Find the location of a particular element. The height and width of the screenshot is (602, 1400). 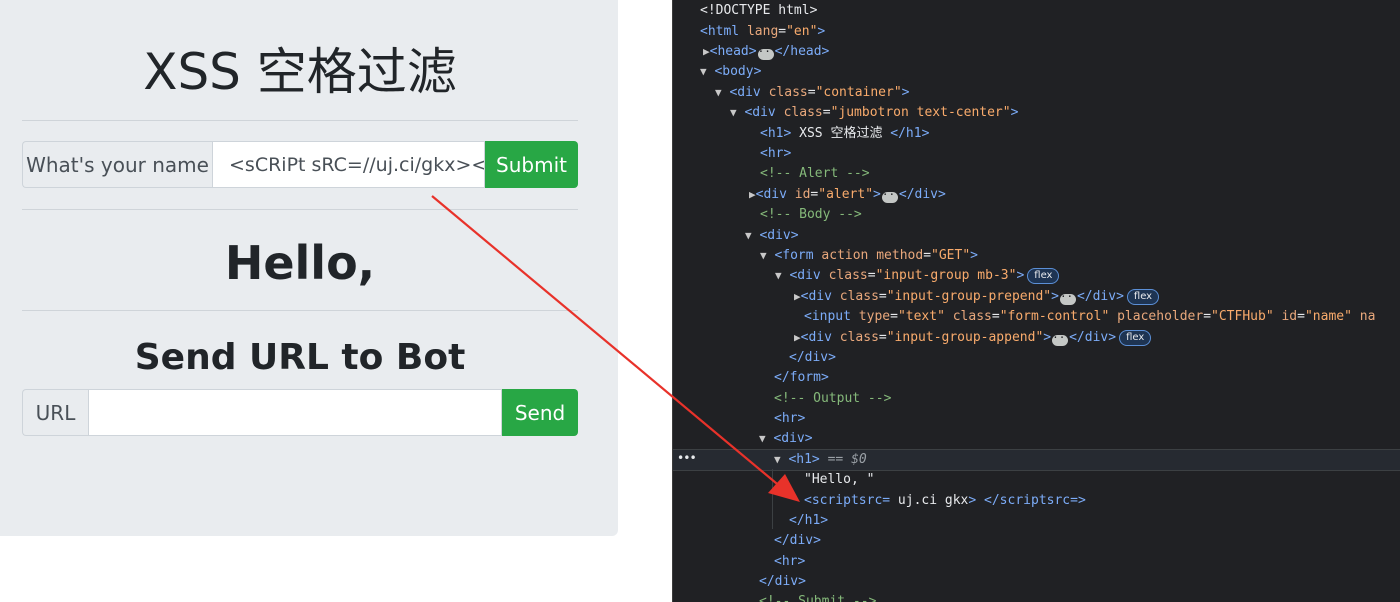

dom-line: ▼ <div class="jumbotron text-center"> is located at coordinates (1065, 113).